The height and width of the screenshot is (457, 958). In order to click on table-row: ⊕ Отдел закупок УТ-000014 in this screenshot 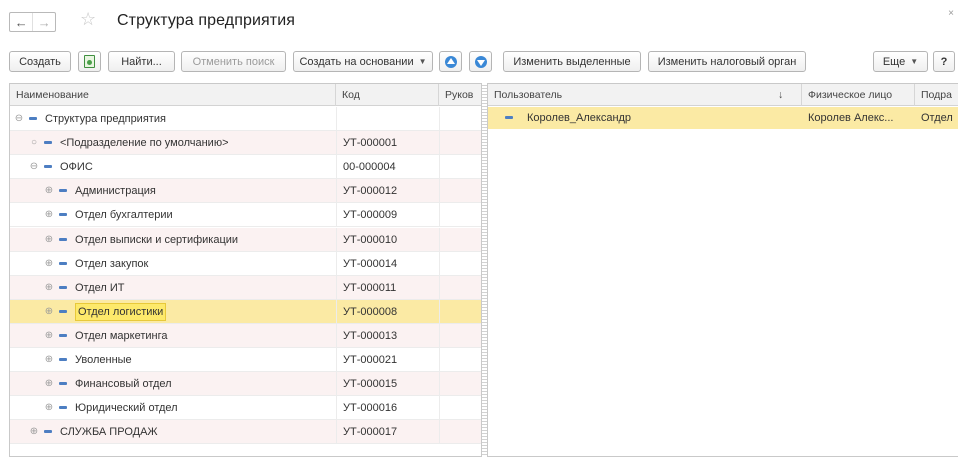, I will do `click(245, 263)`.